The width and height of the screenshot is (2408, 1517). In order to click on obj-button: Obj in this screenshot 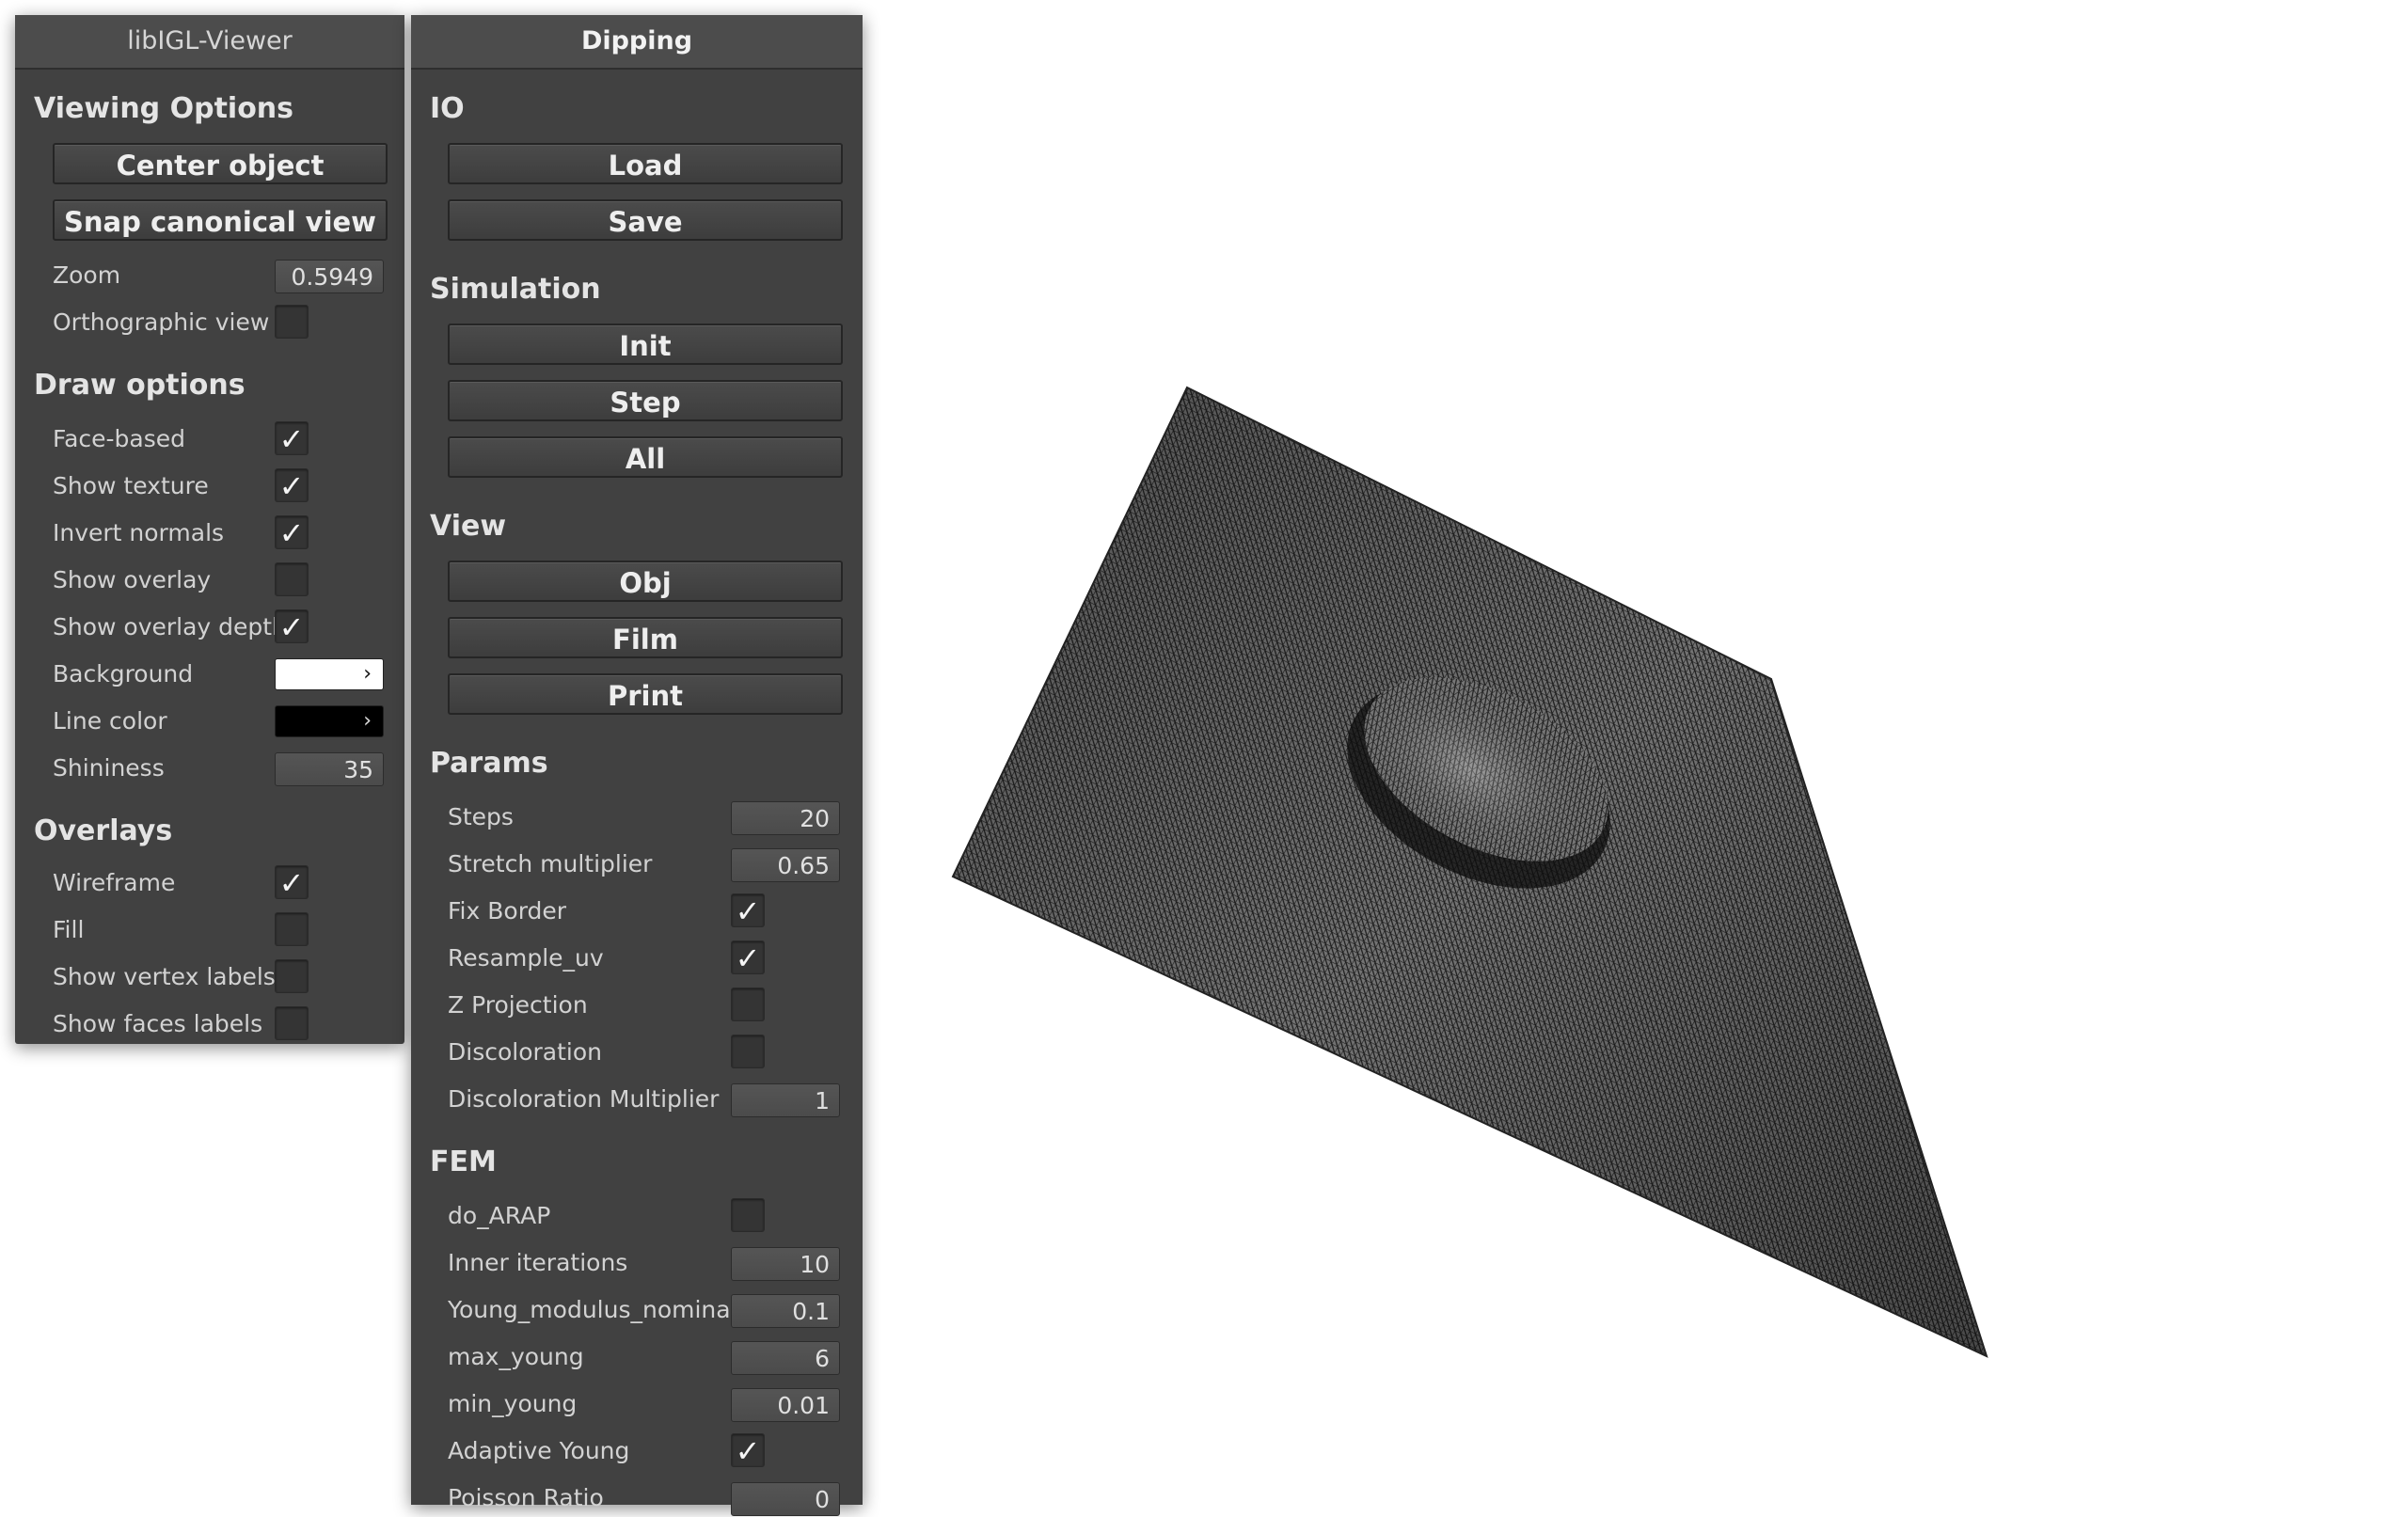, I will do `click(646, 581)`.